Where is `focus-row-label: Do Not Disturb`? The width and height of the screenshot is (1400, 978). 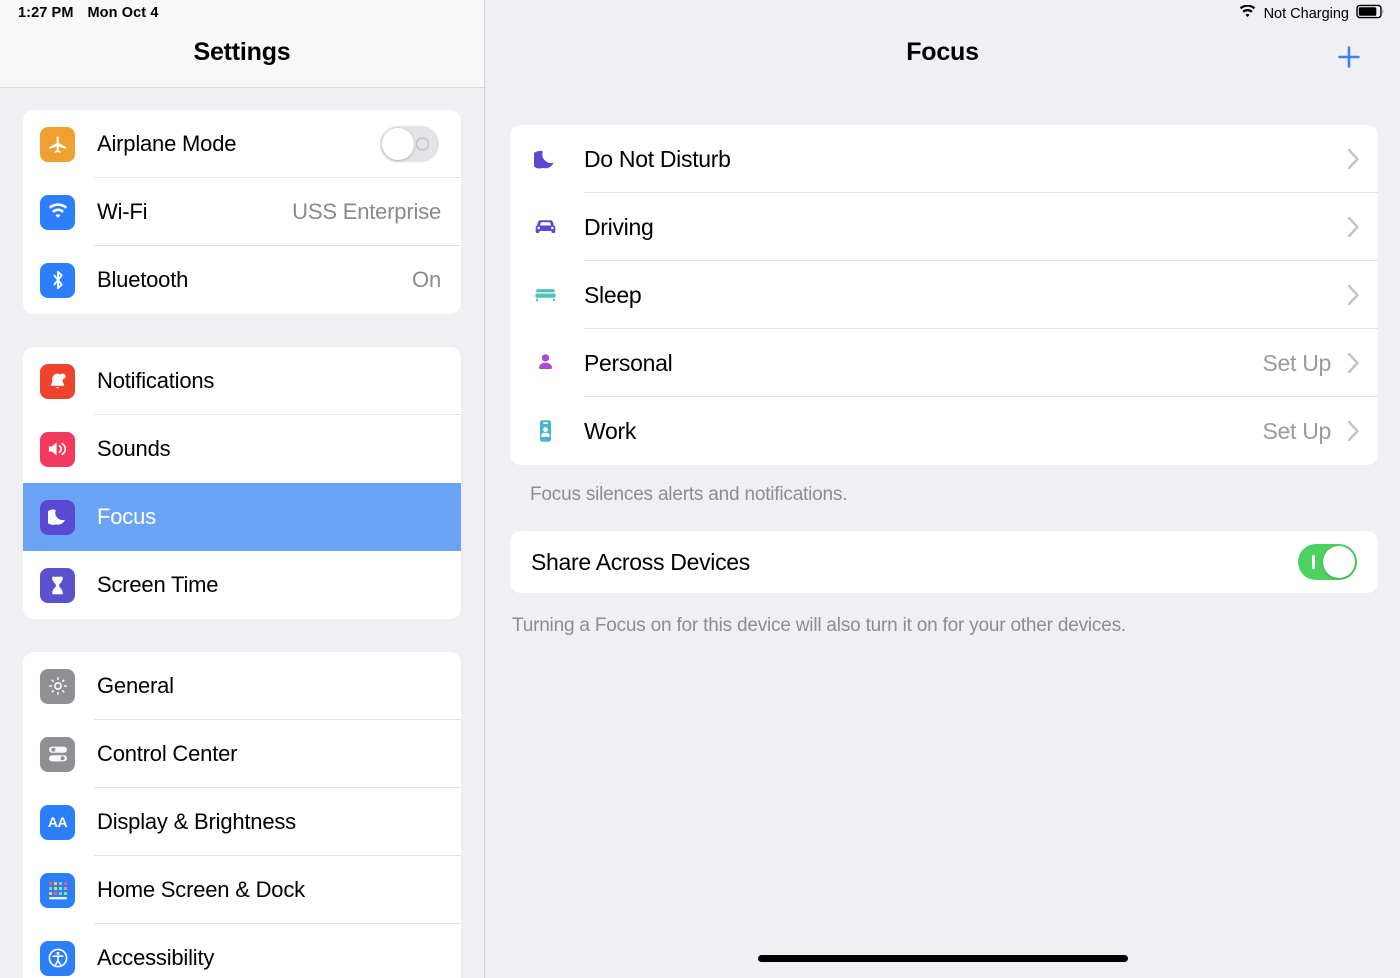
focus-row-label: Do Not Disturb is located at coordinates (657, 158).